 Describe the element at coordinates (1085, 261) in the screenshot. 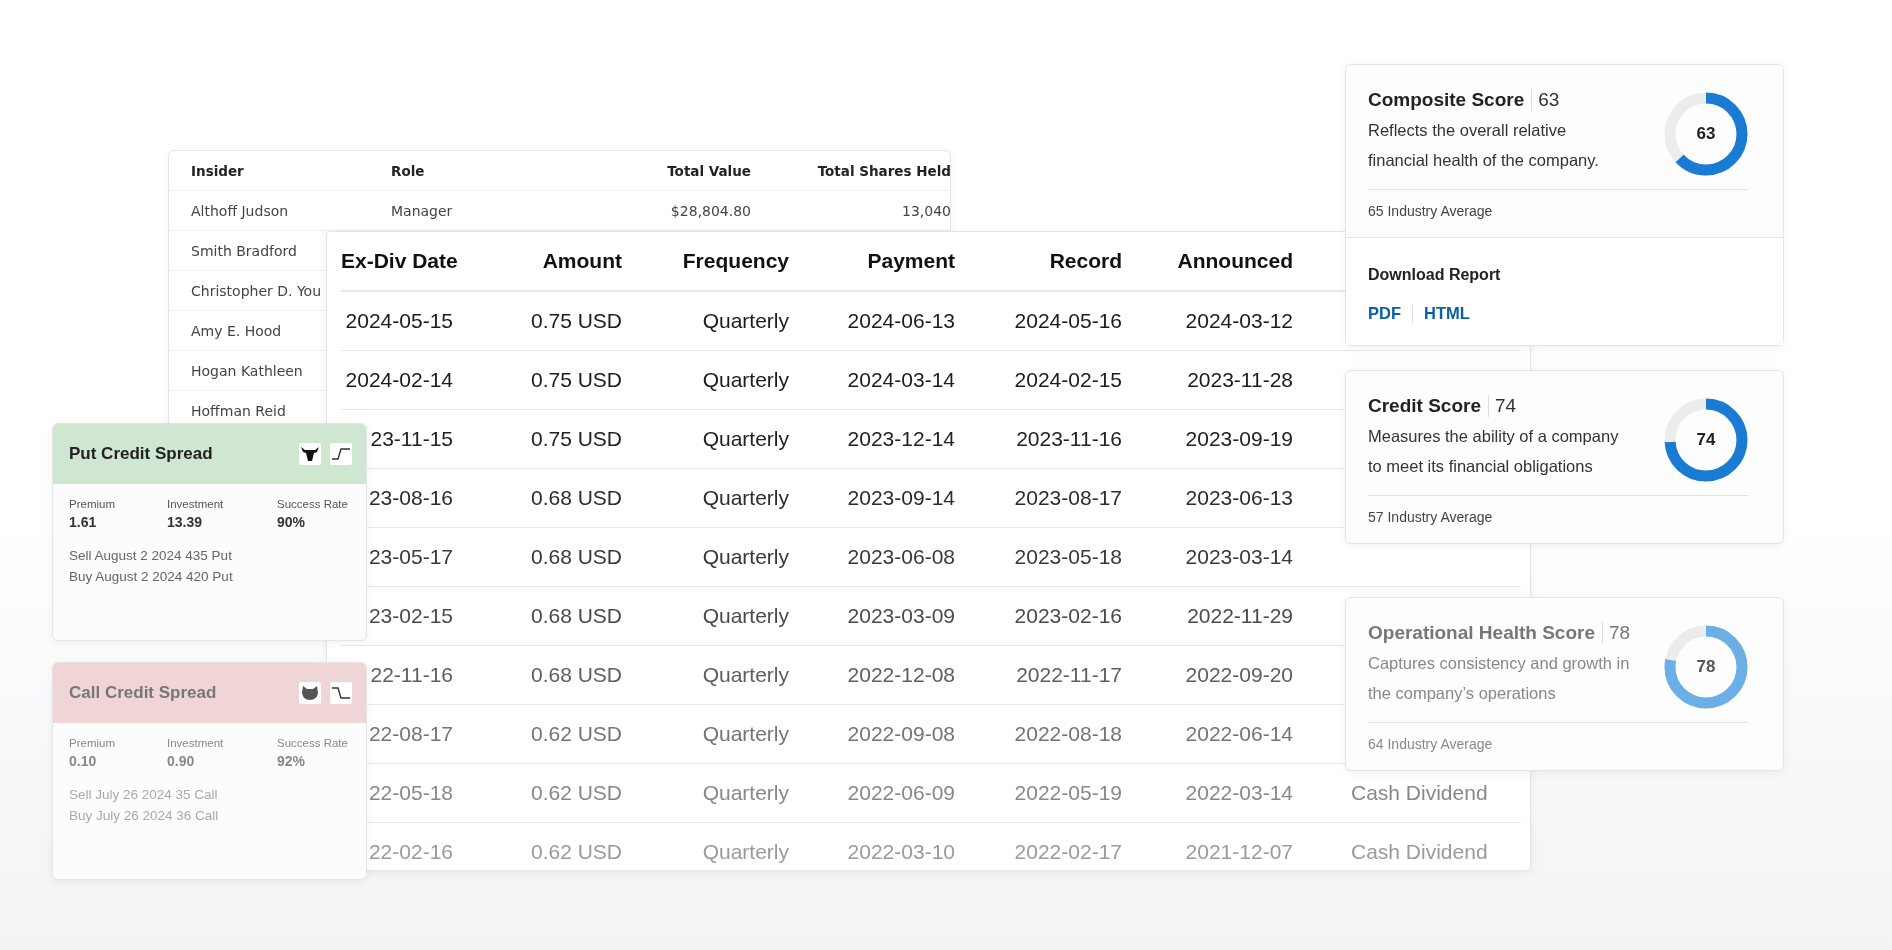

I see `column-header: Record` at that location.